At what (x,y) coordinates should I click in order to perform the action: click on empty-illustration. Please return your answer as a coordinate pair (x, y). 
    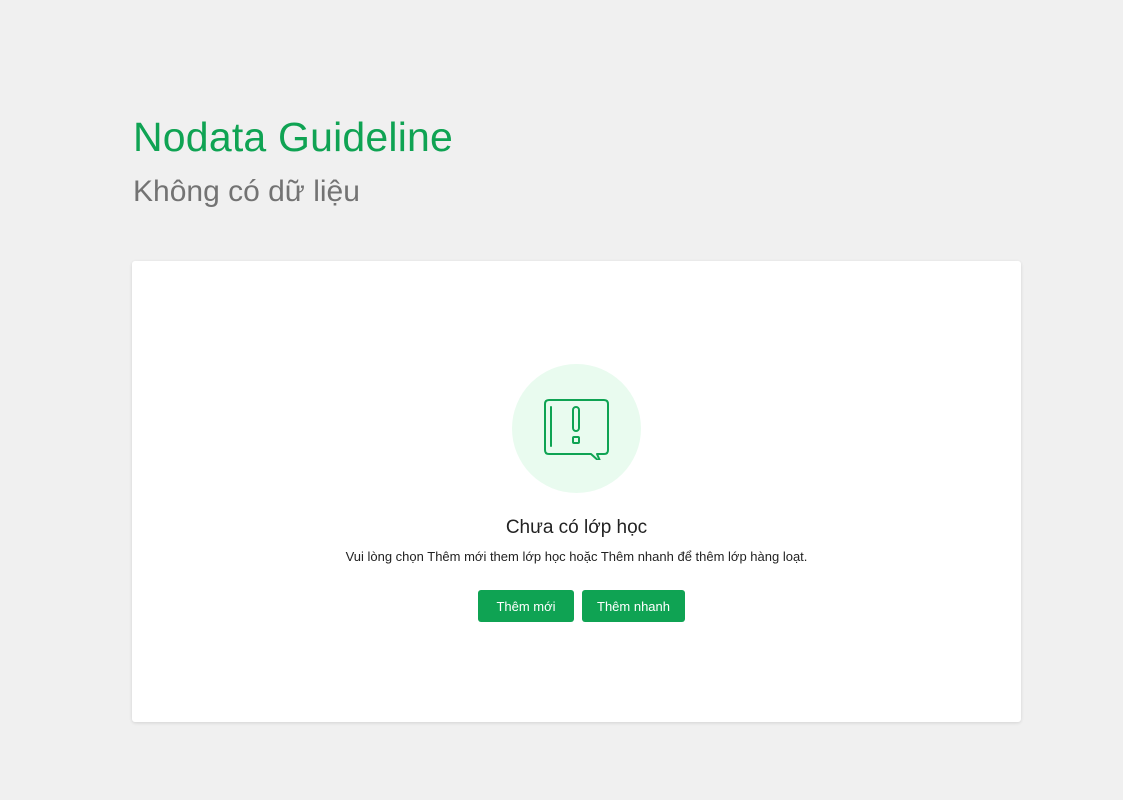
    Looking at the image, I should click on (576, 428).